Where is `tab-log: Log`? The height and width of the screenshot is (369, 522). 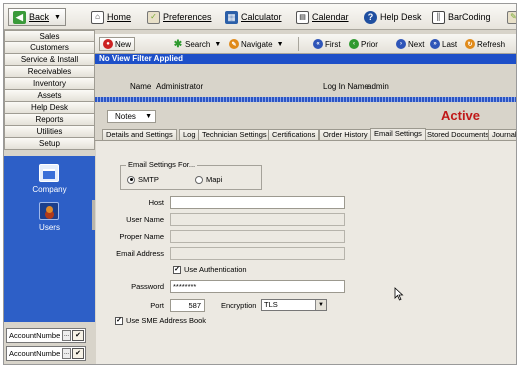 tab-log: Log is located at coordinates (189, 134).